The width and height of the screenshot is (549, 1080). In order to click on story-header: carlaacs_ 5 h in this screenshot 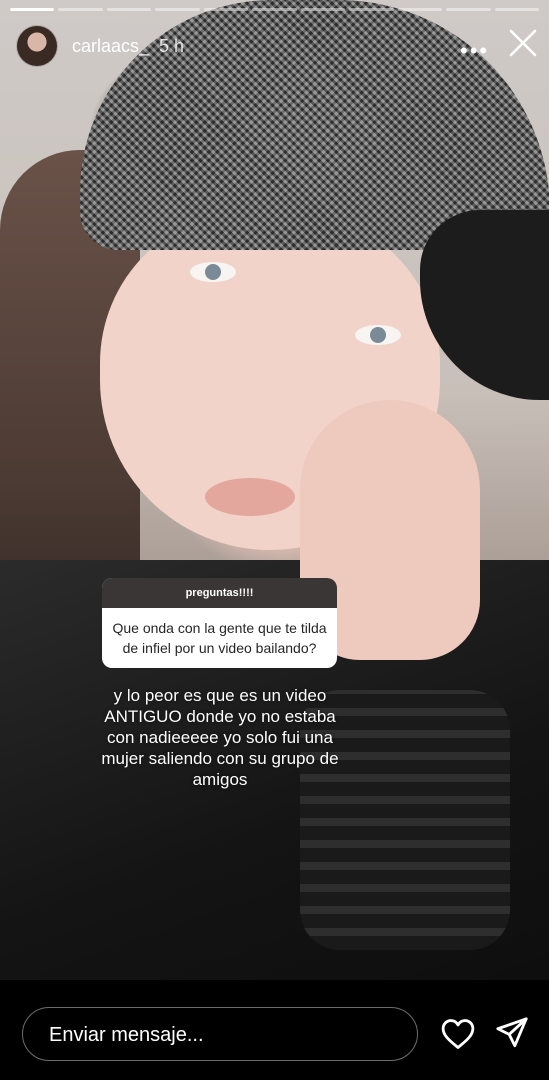, I will do `click(100, 46)`.